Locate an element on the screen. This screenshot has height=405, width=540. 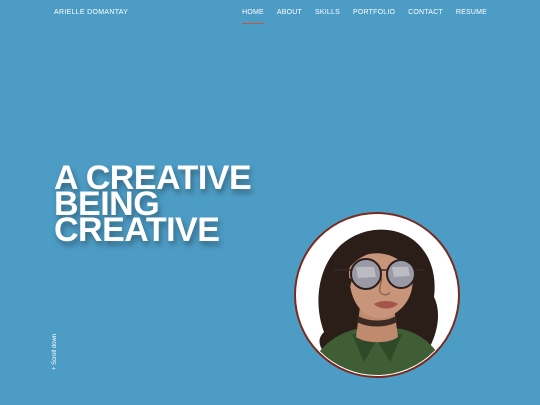
nav-resume: RESUME is located at coordinates (471, 12).